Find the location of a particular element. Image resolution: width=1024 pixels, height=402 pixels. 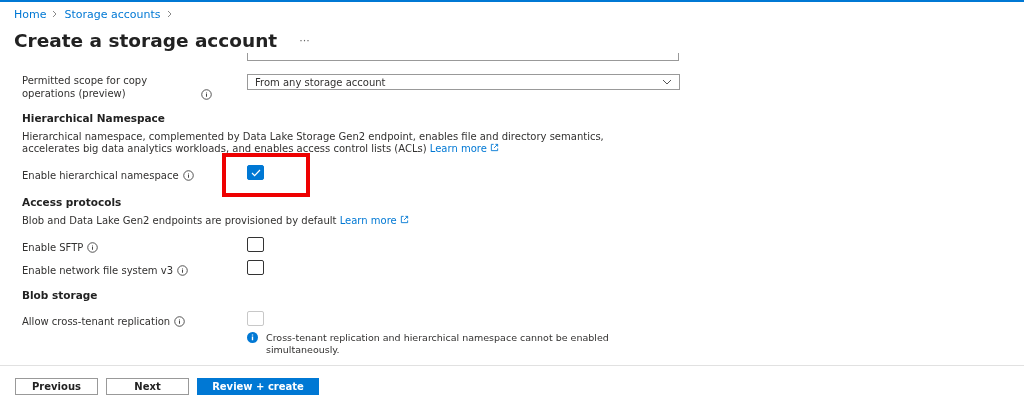

option-label: Enable network file system v3 is located at coordinates (98, 270).